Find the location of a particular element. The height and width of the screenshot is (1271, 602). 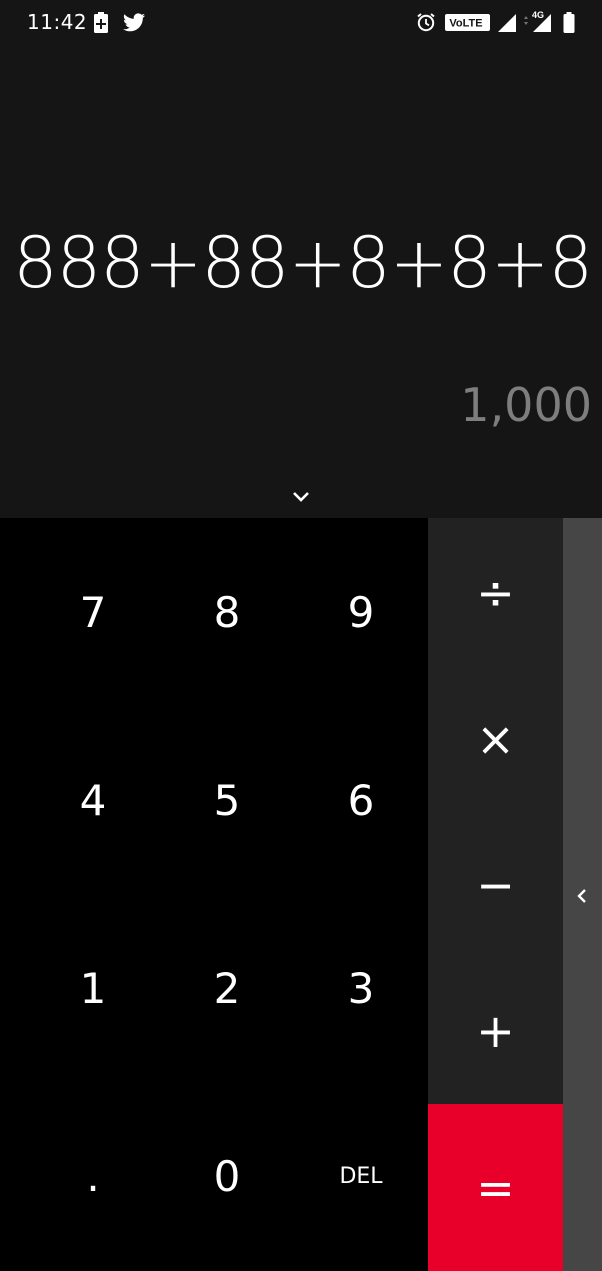

key-5: 5 is located at coordinates (227, 800).